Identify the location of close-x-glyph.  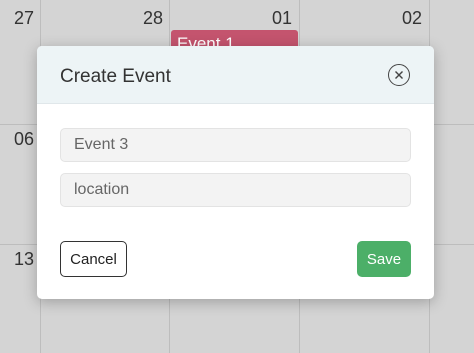
(399, 75).